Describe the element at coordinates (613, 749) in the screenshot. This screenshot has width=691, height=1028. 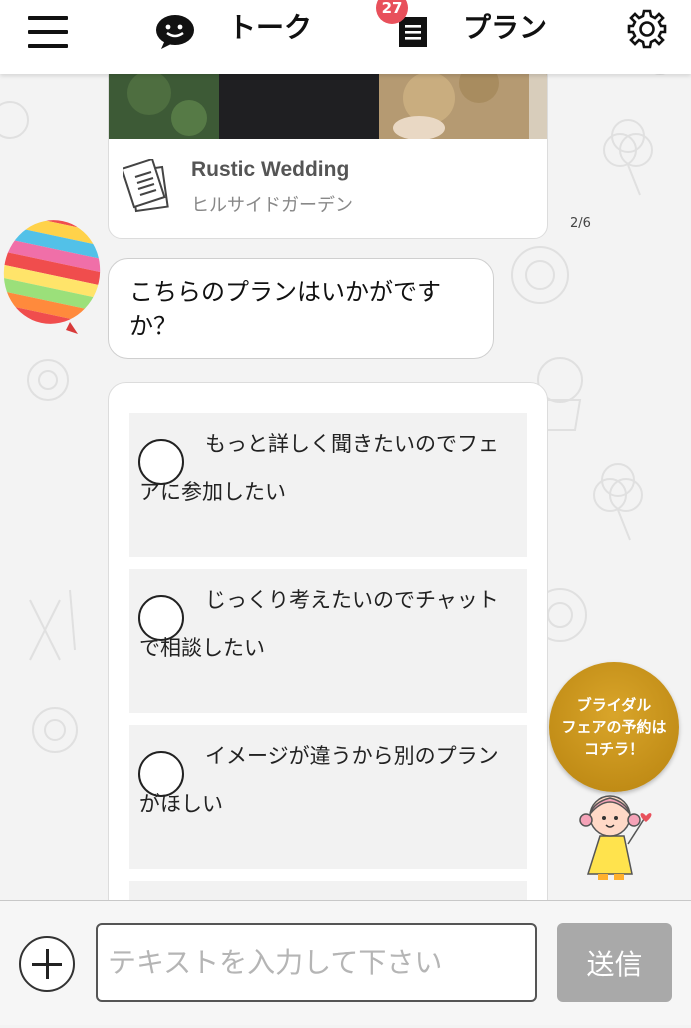
I see `fair-line-3: コチラ！` at that location.